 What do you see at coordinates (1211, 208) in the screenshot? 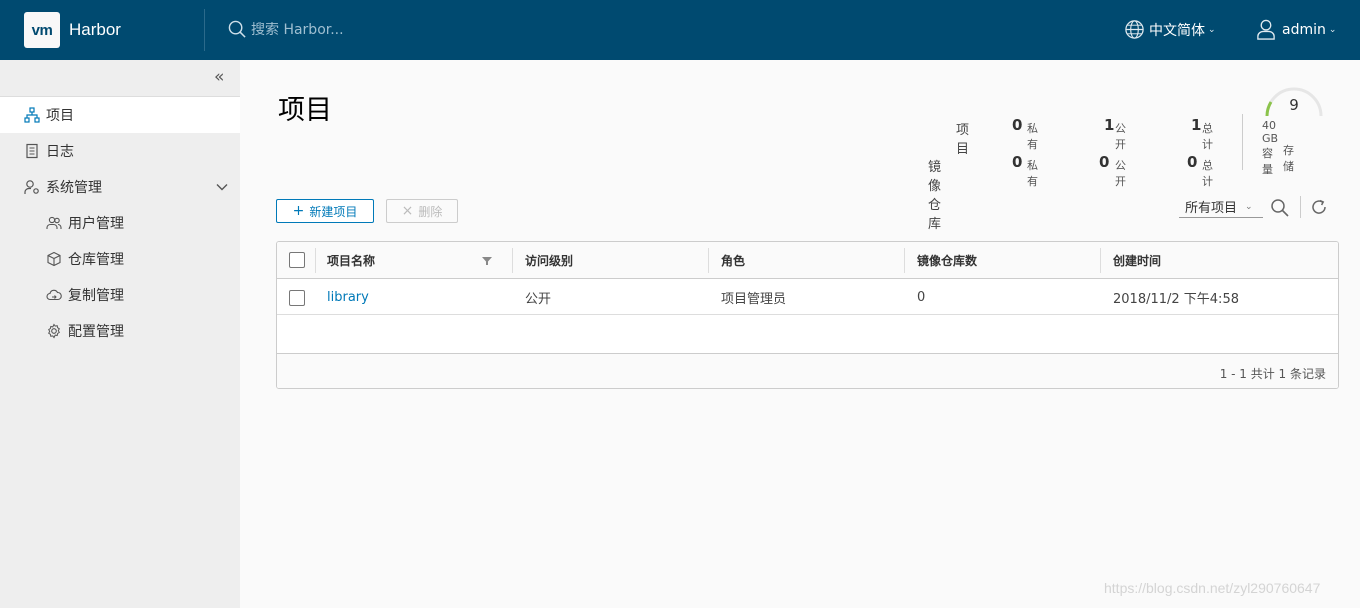
I see `filter-value: 所有项目` at bounding box center [1211, 208].